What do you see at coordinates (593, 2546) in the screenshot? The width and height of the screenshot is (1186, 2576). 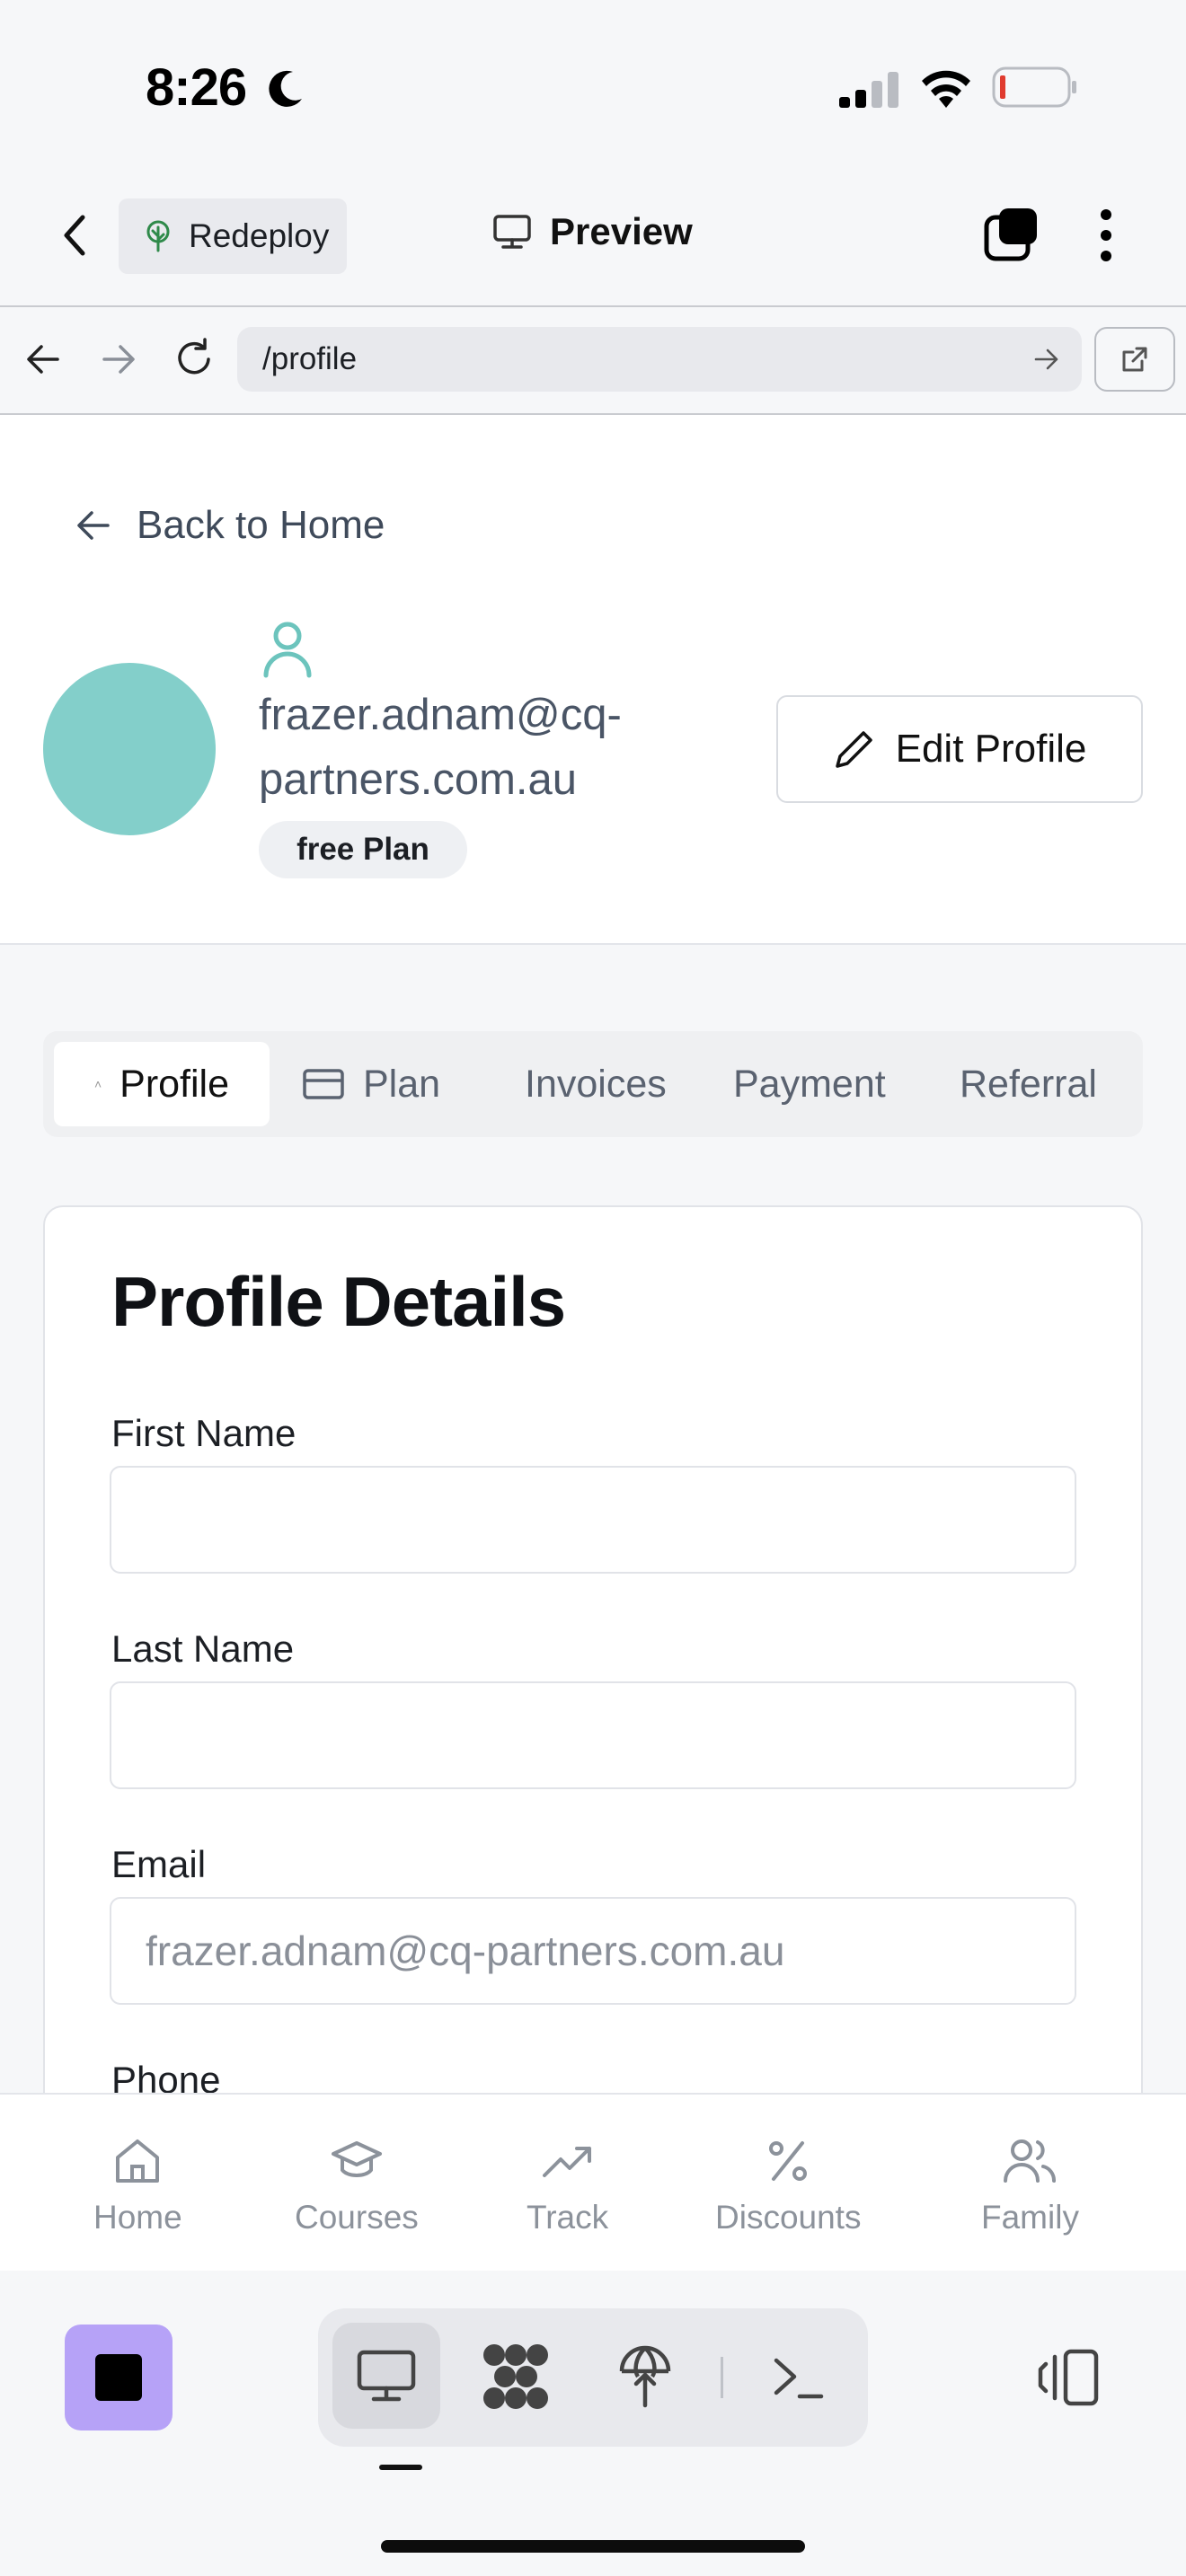 I see `home-indicator` at bounding box center [593, 2546].